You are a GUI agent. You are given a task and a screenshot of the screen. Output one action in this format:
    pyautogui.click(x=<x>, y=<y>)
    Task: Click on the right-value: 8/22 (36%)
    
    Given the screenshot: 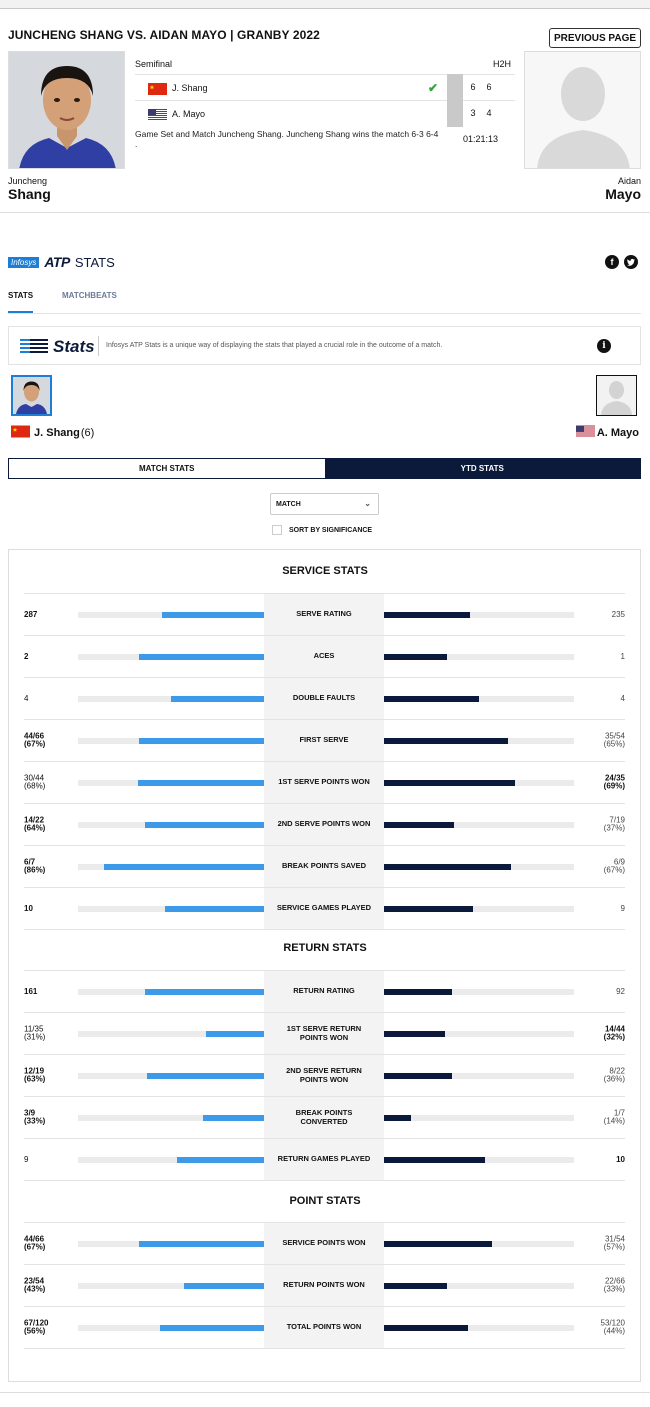 What is the action you would take?
    pyautogui.click(x=600, y=1075)
    